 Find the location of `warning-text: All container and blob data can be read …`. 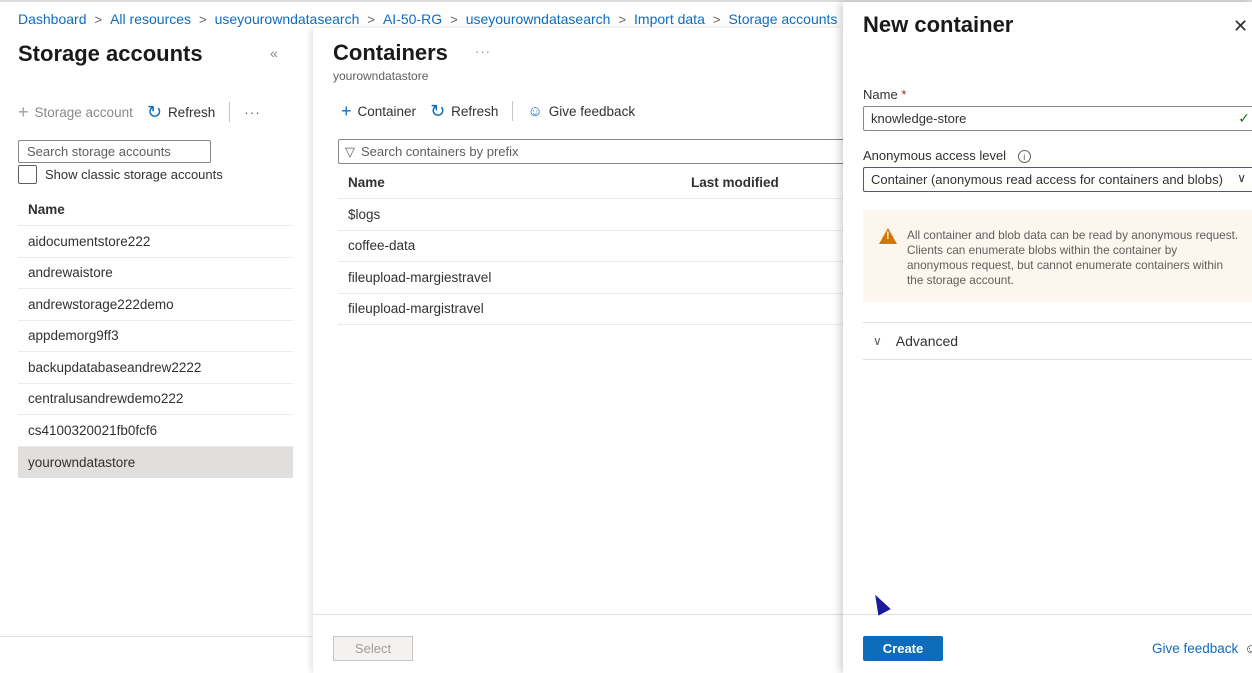

warning-text: All container and blob data can be read … is located at coordinates (1073, 257).